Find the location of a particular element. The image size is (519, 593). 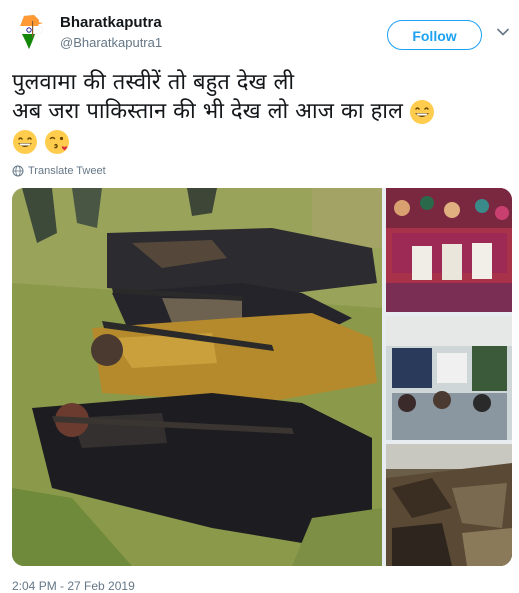

tweet-header: Bharatkaputra @Bharatkaputra1 Follow is located at coordinates (261, 34).